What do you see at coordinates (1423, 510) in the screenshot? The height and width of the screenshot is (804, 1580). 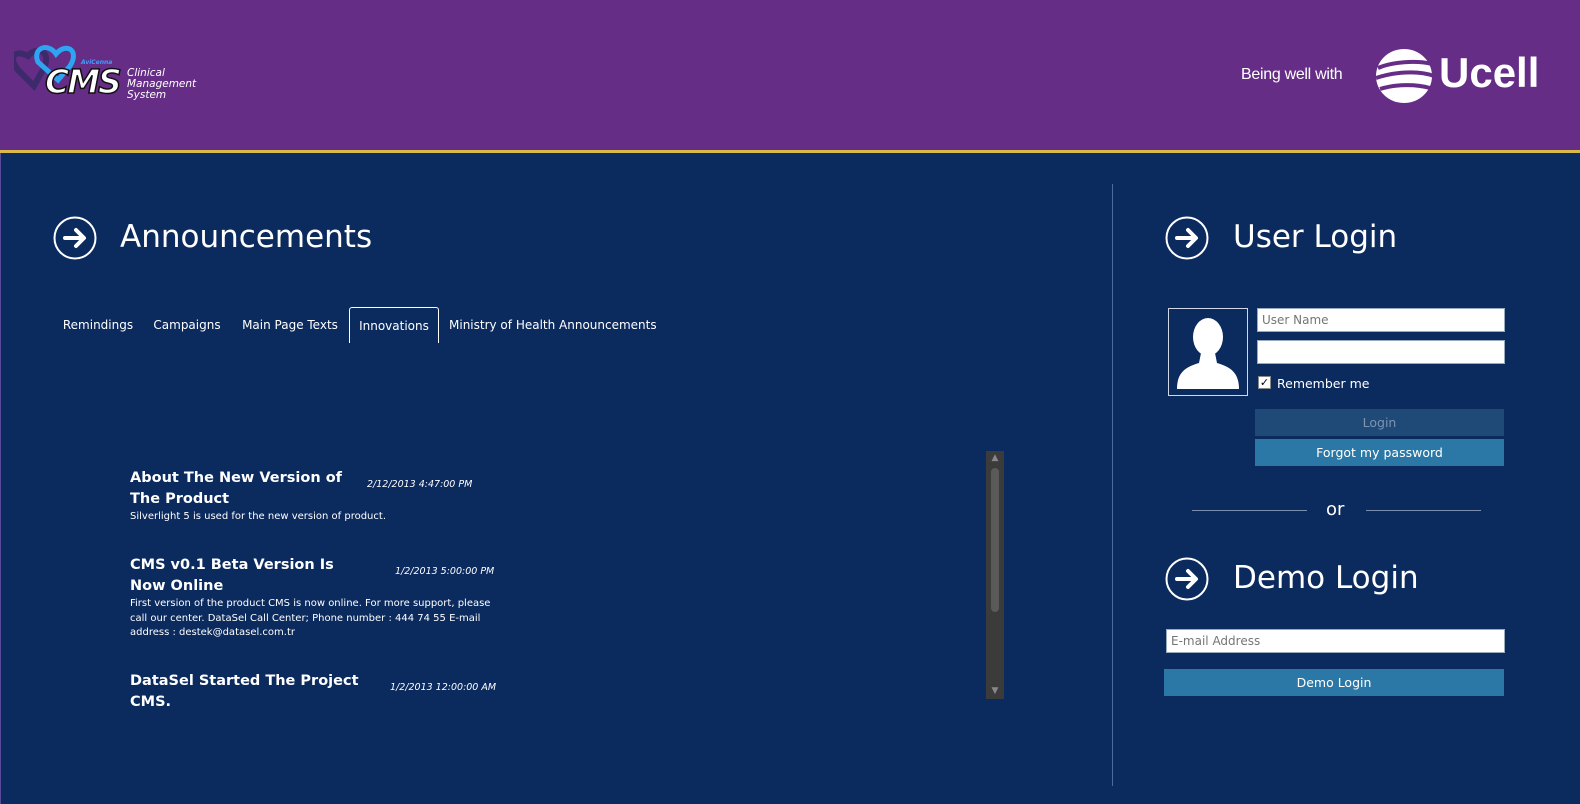 I see `or-divider-right` at bounding box center [1423, 510].